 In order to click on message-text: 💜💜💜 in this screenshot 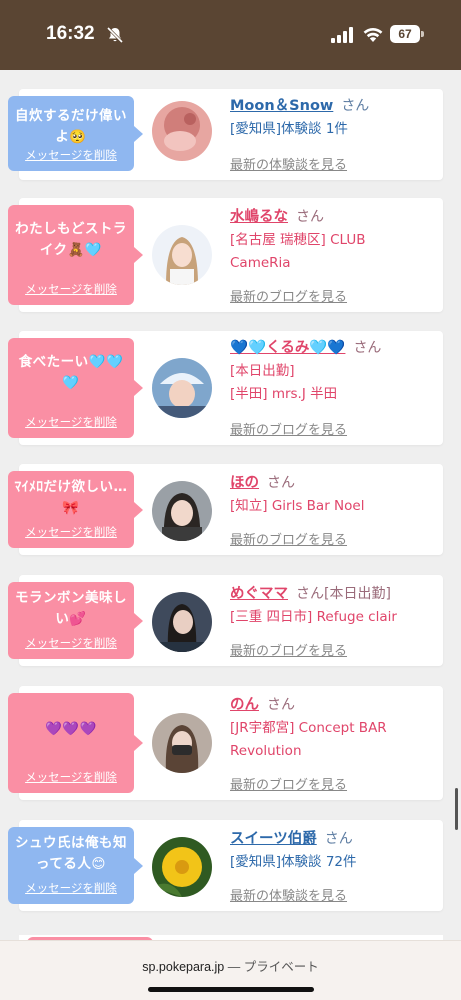, I will do `click(71, 729)`.